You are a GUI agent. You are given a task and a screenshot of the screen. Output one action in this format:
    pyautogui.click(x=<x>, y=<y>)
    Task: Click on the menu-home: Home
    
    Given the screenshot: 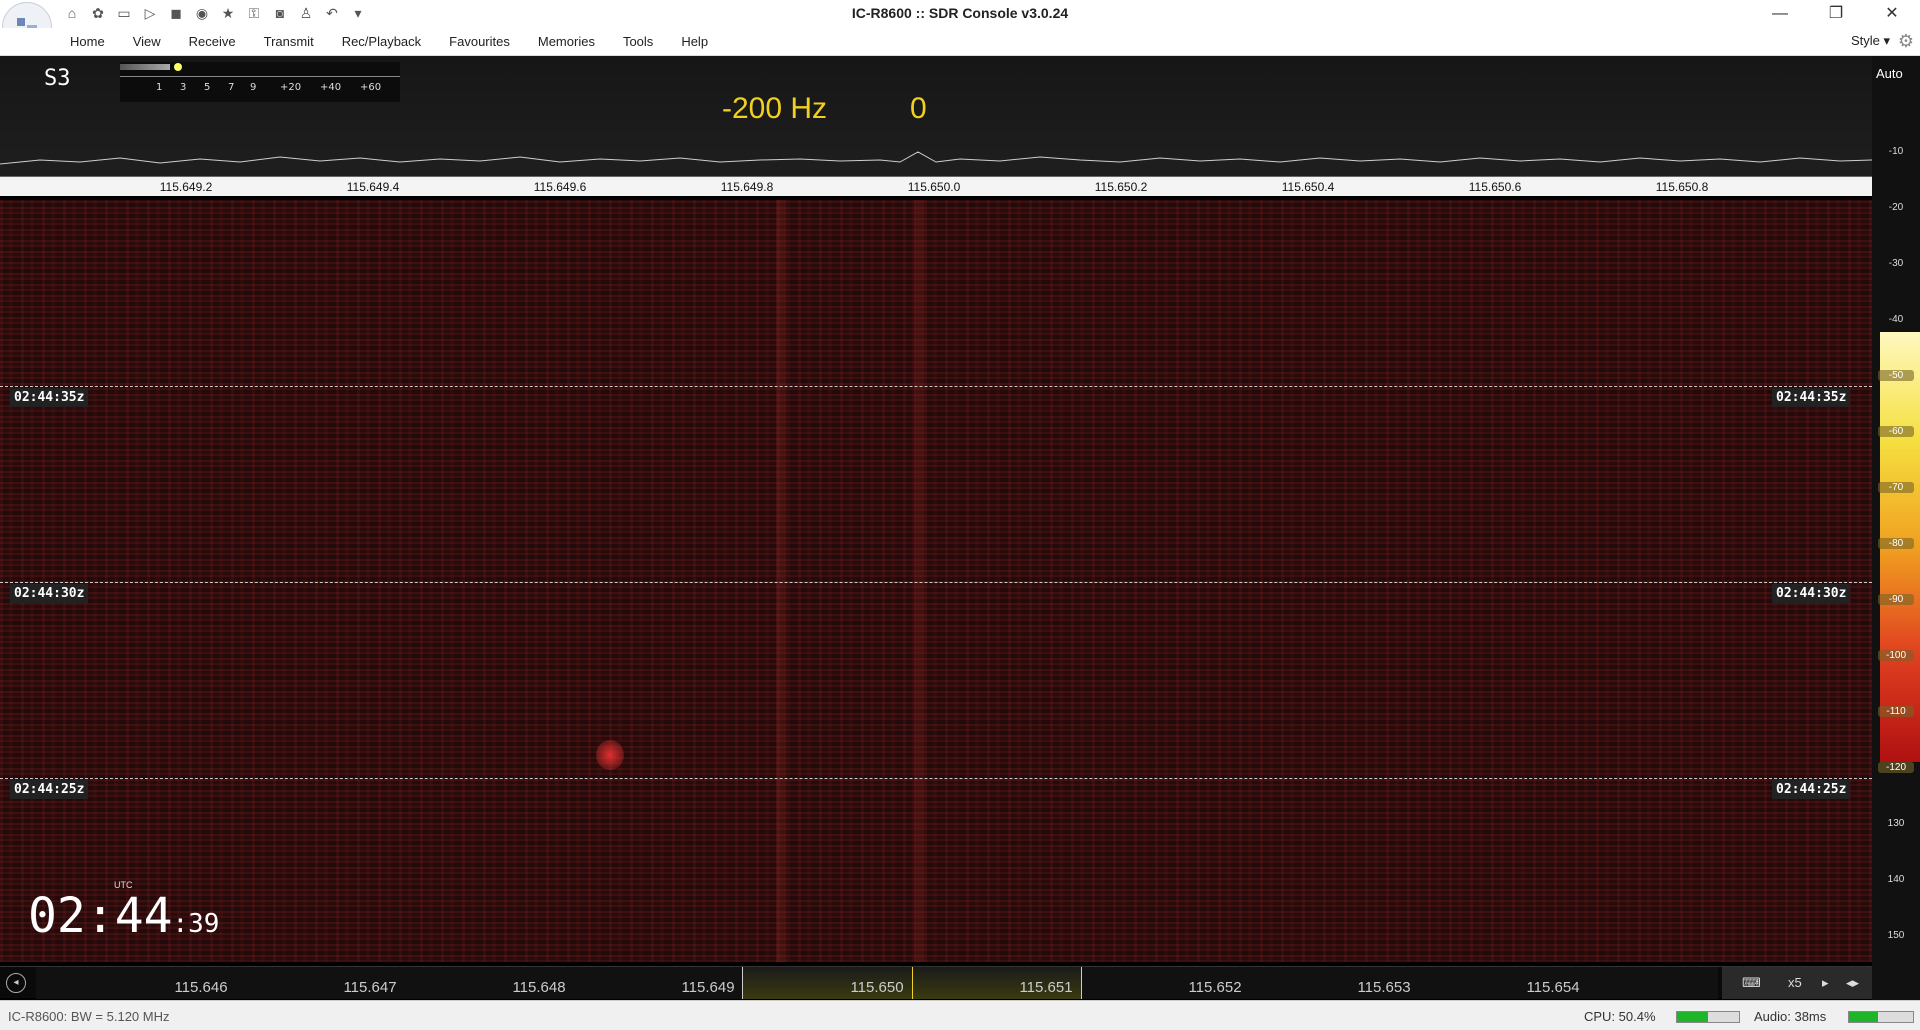 What is the action you would take?
    pyautogui.click(x=87, y=41)
    